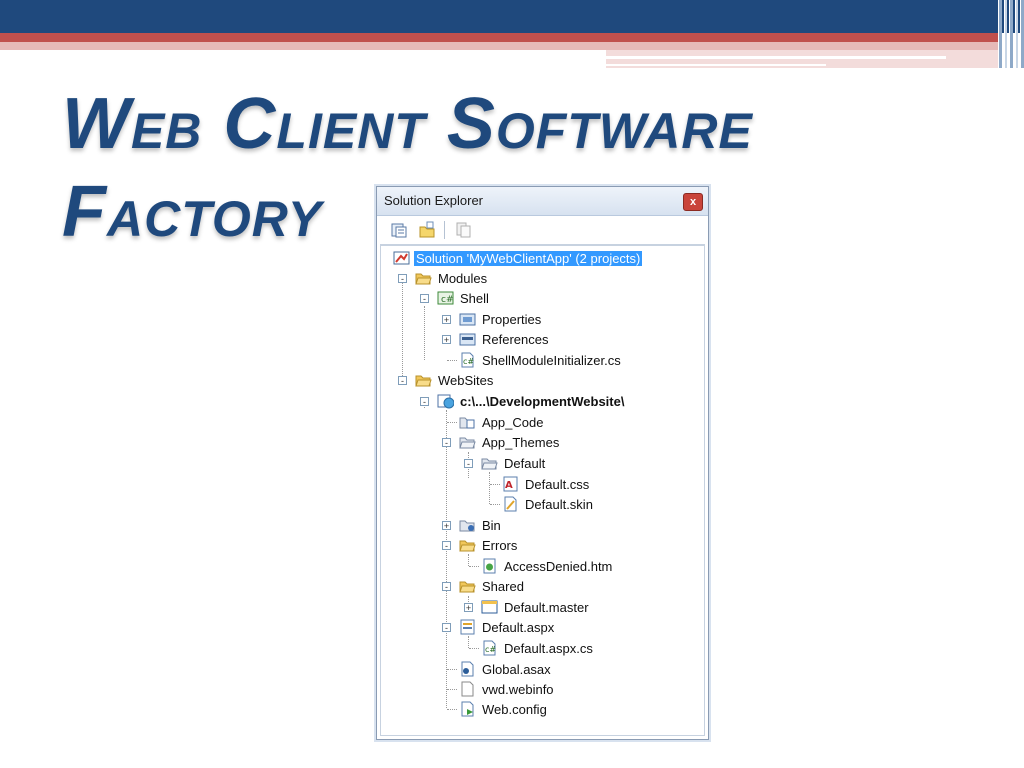  I want to click on tree-node-default-aspx-cs: c# Default.aspx.cs, so click(538, 648).